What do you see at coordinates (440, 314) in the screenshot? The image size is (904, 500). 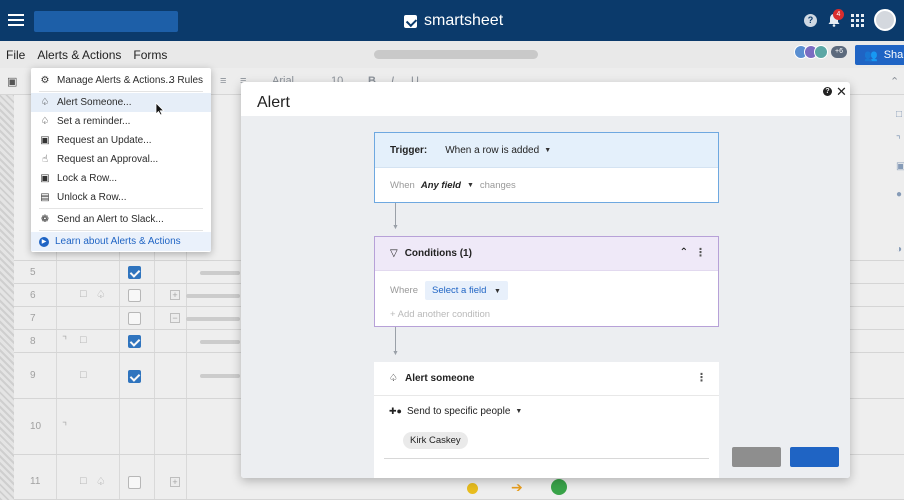 I see `add-condition-link: + Add another condition` at bounding box center [440, 314].